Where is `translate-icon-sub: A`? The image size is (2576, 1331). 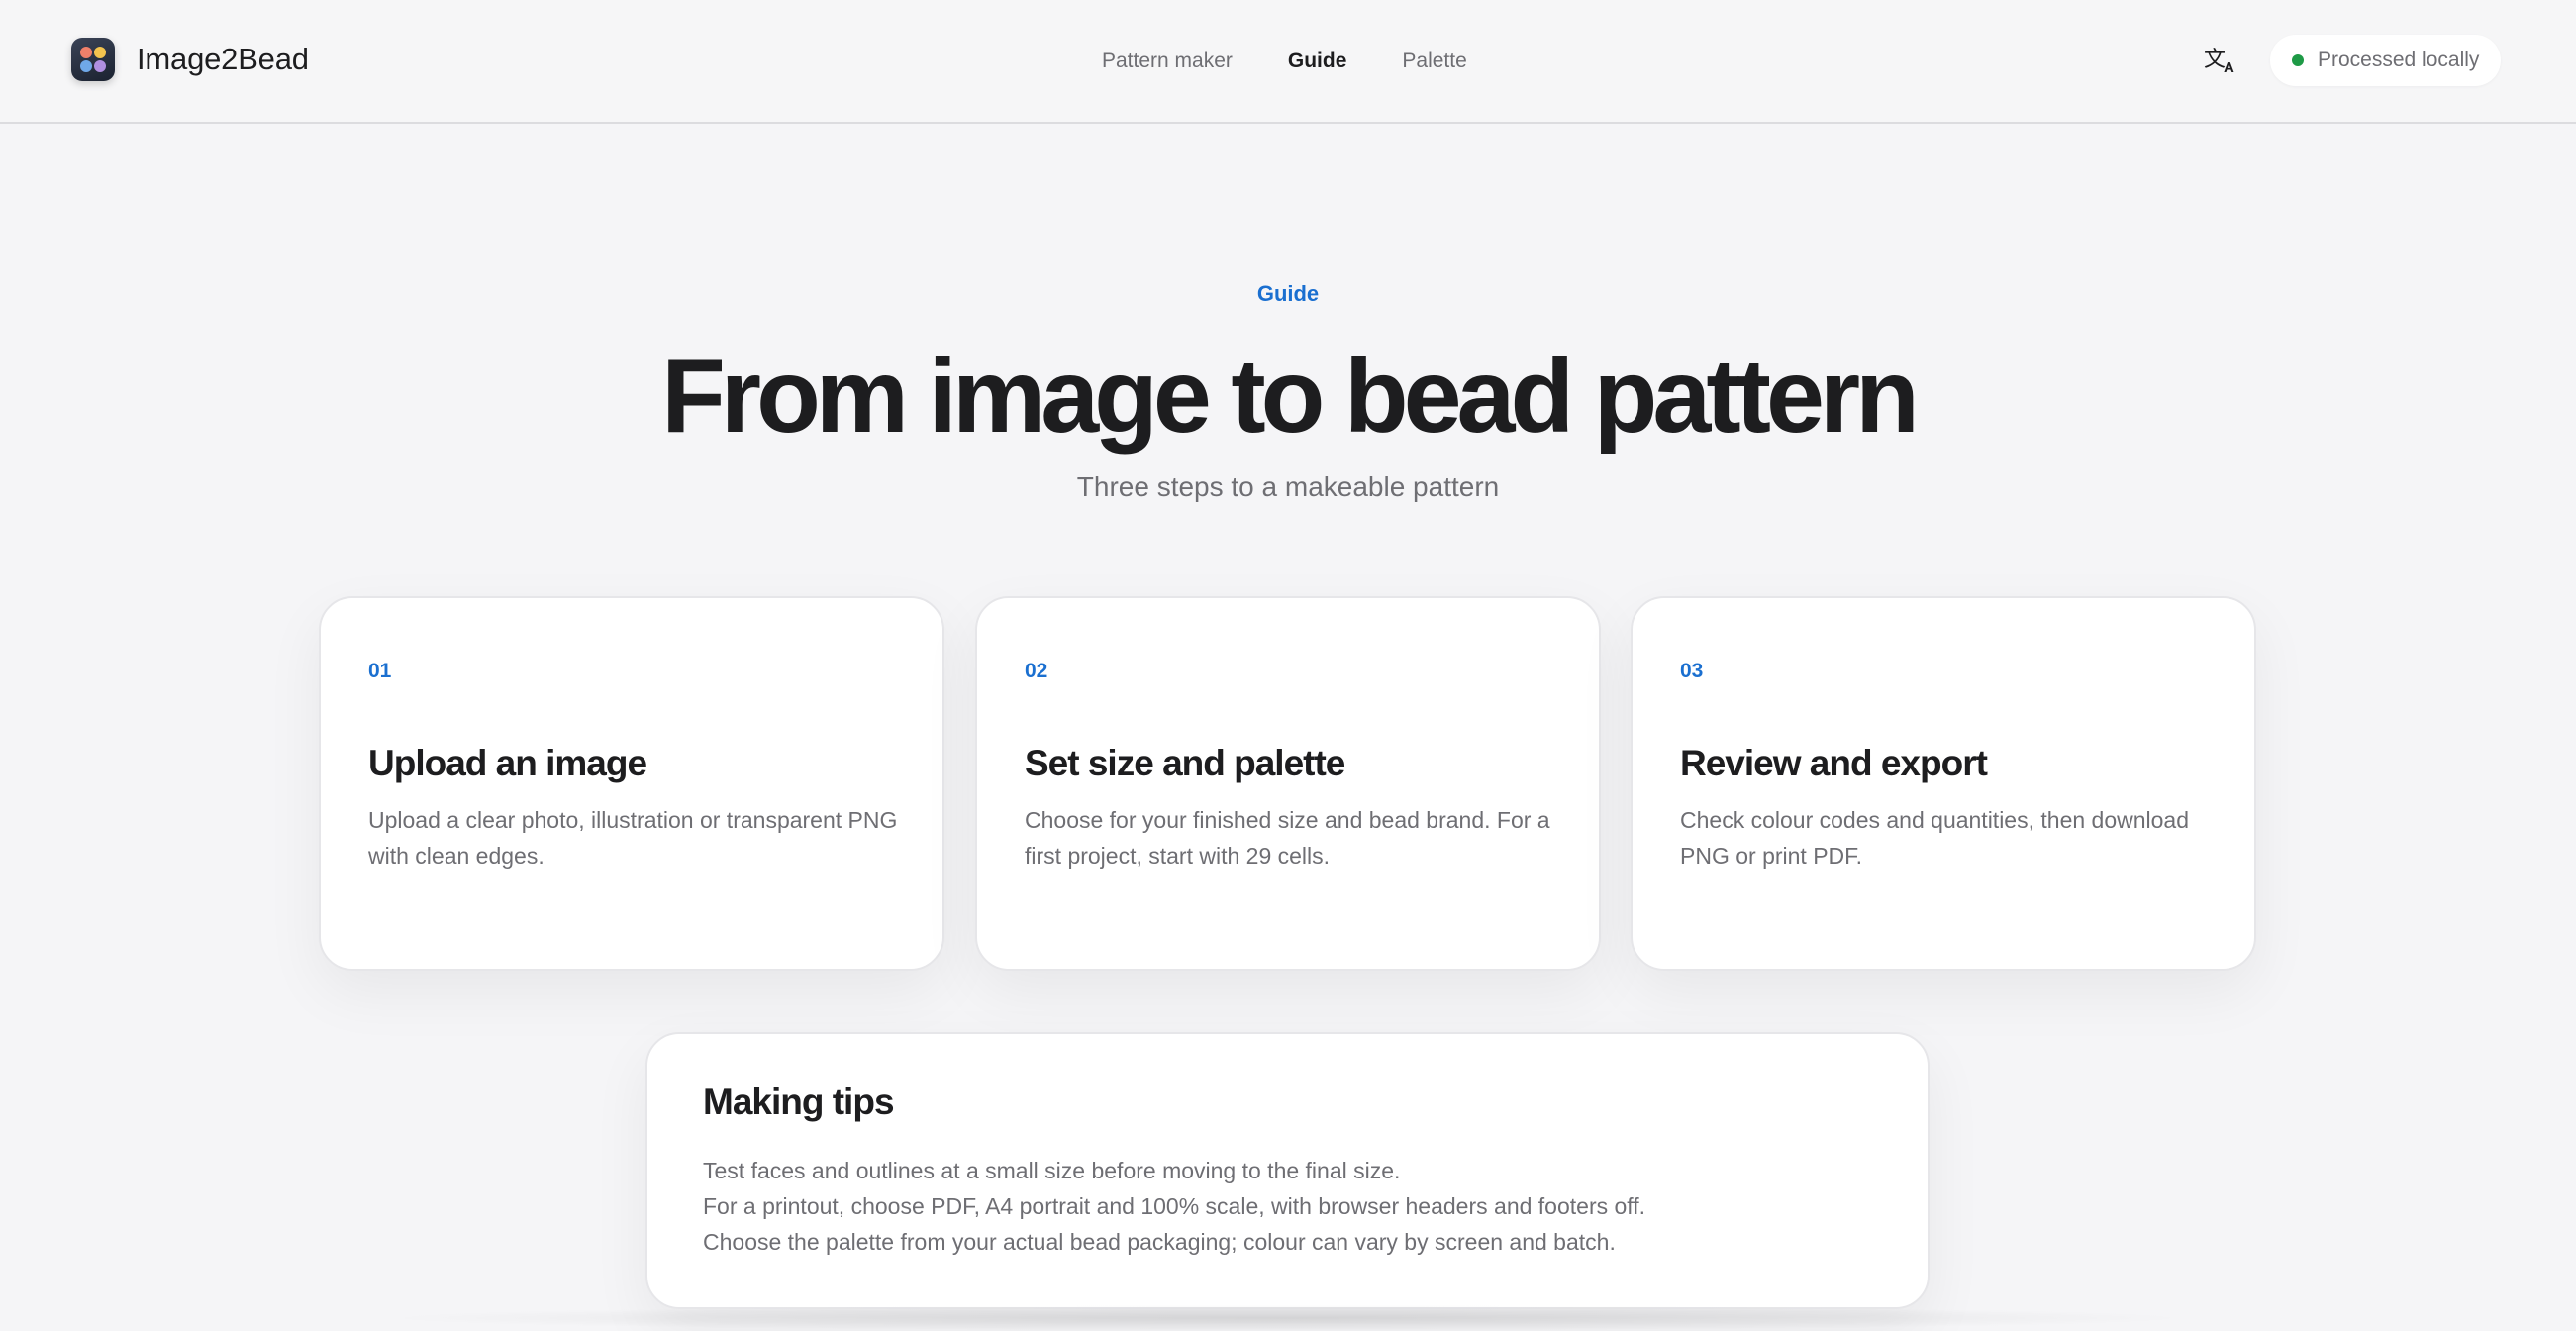
translate-icon-sub: A is located at coordinates (2229, 67).